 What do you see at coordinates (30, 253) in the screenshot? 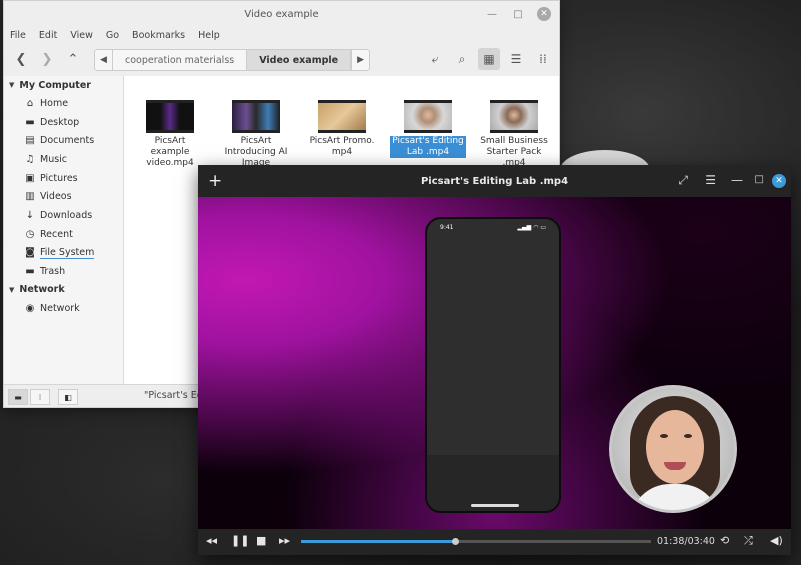
I see `file-system-icon: ◙` at bounding box center [30, 253].